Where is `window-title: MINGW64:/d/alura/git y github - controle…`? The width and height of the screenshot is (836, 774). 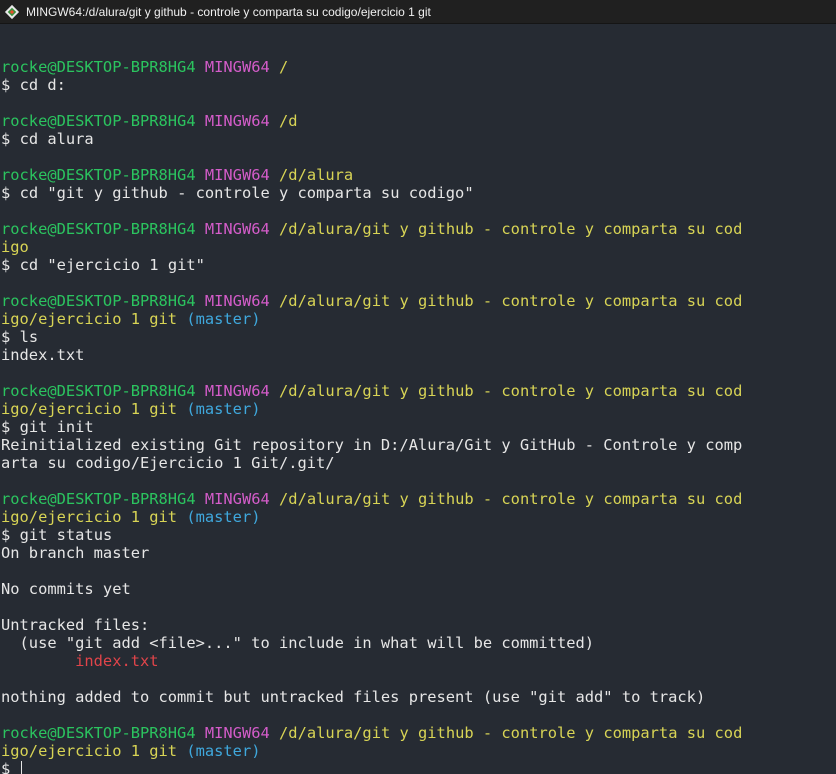
window-title: MINGW64:/d/alura/git y github - controle… is located at coordinates (228, 11).